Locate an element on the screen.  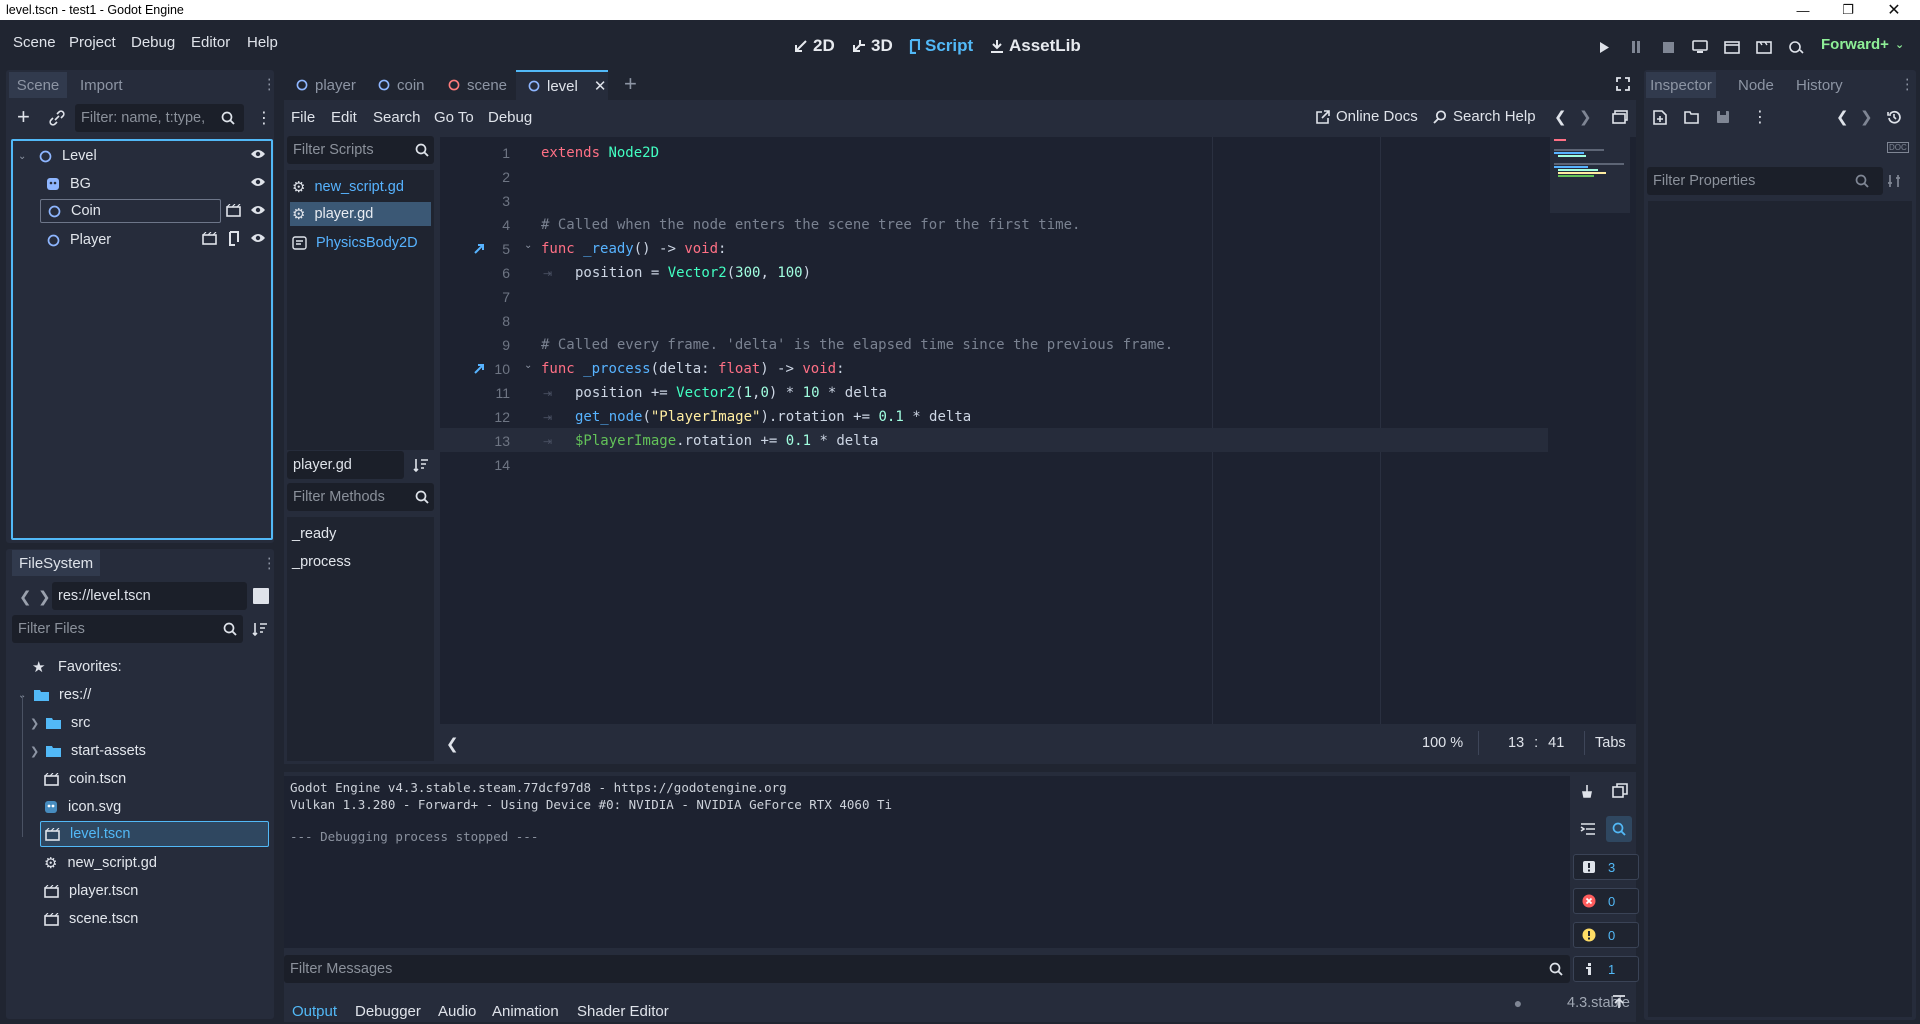
file-scene-tscn: scene.tscn is located at coordinates (91, 919).